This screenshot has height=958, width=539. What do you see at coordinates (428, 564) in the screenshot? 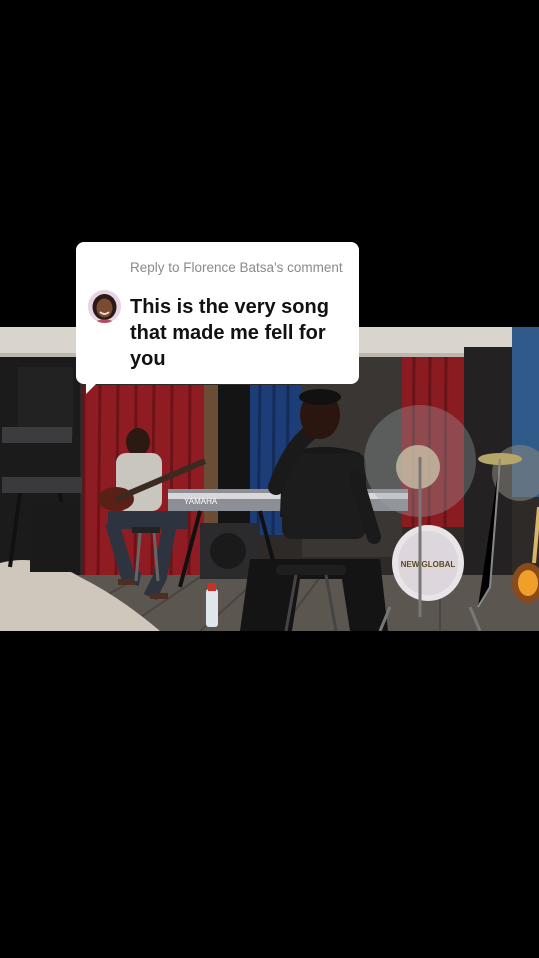
I see `drum-logo-label: NEW GLOBAL` at bounding box center [428, 564].